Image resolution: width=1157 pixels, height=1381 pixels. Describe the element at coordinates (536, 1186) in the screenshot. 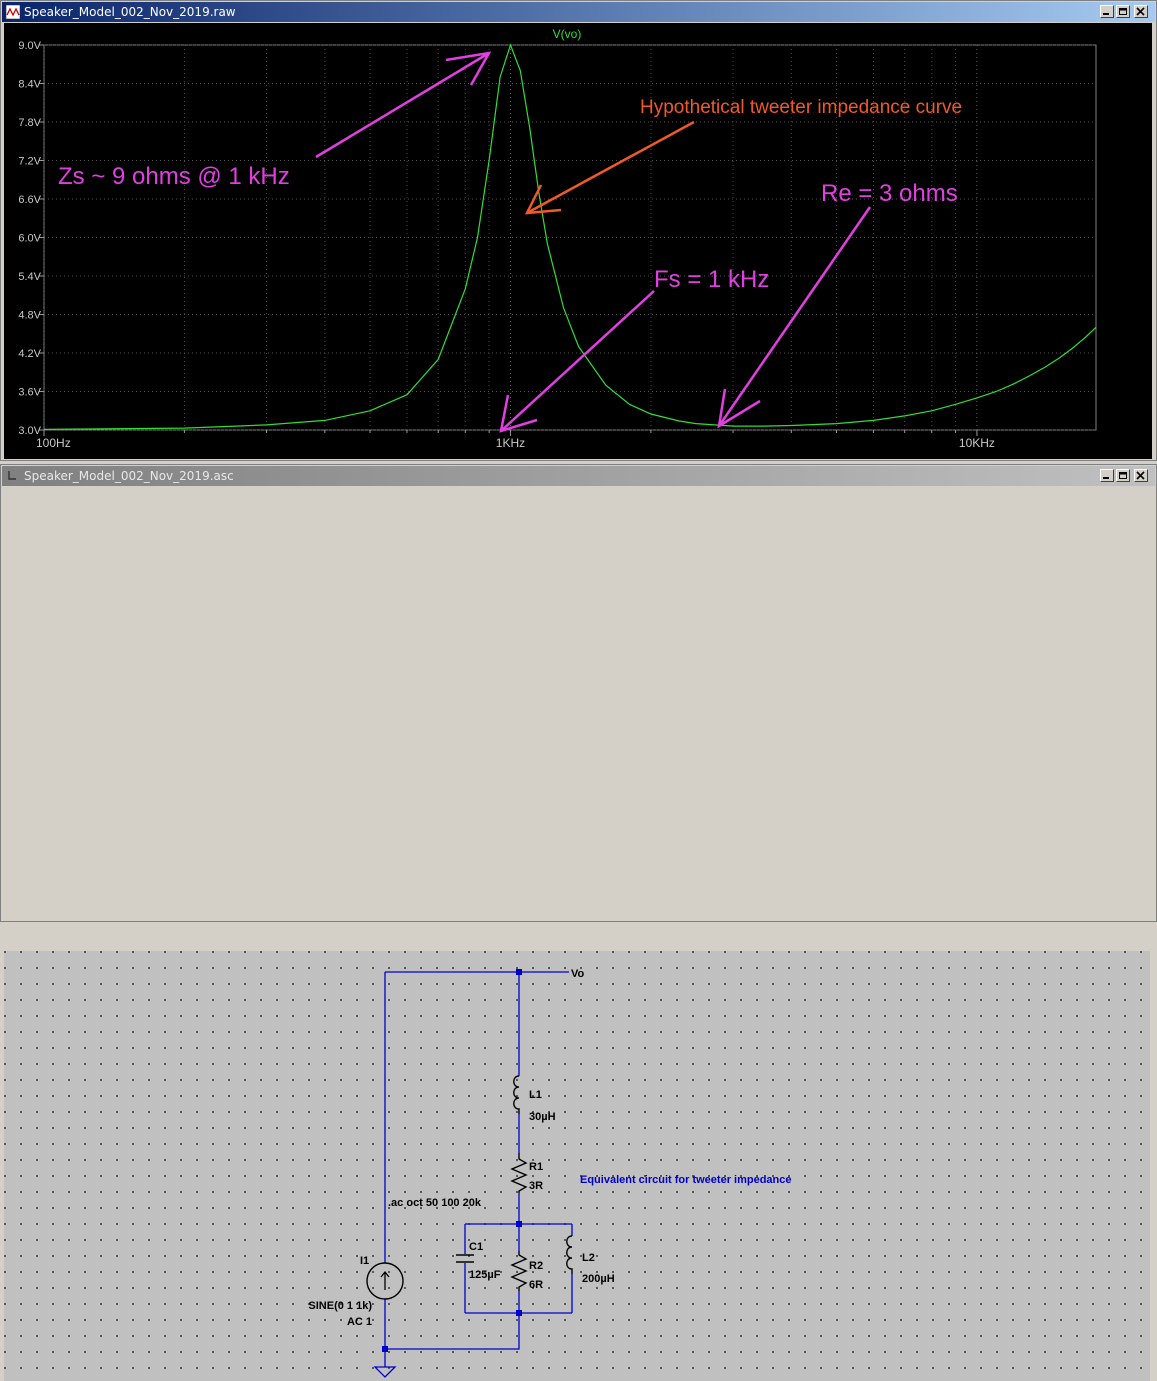

I see `r1-value: 3R` at that location.